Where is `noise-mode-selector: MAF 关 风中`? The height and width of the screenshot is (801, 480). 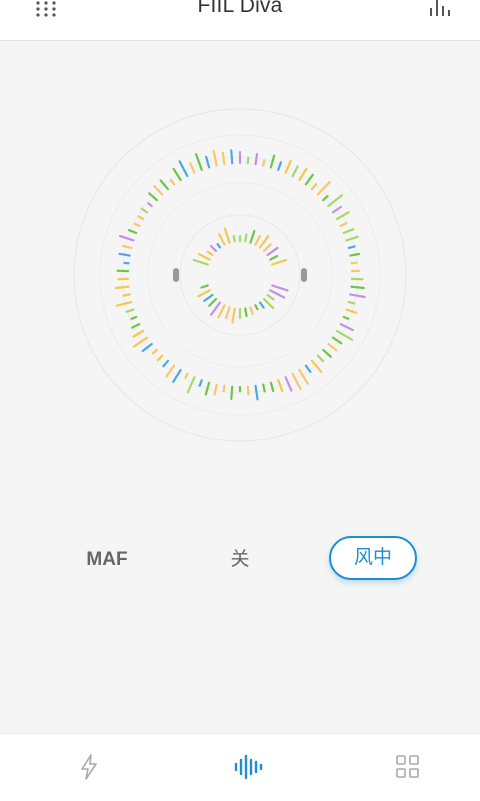 noise-mode-selector: MAF 关 风中 is located at coordinates (240, 560).